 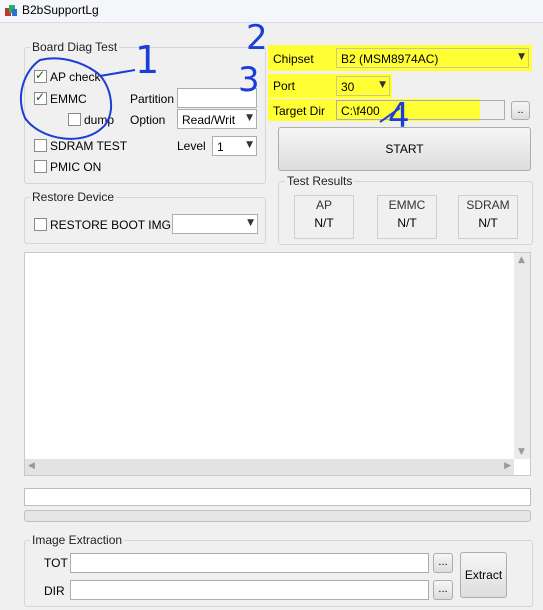 I want to click on annotation-1: 1, so click(x=147, y=60).